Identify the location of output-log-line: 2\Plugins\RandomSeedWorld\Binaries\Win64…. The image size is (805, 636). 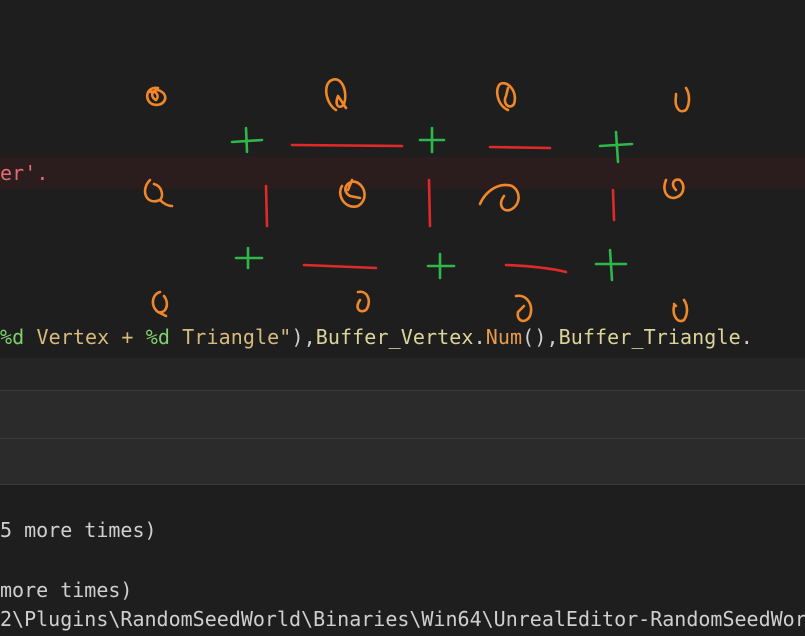
(402, 619).